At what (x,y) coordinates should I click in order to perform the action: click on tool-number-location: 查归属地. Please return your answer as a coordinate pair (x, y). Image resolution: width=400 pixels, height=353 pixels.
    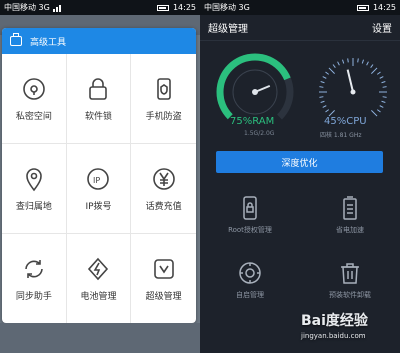
    Looking at the image, I should click on (34, 189).